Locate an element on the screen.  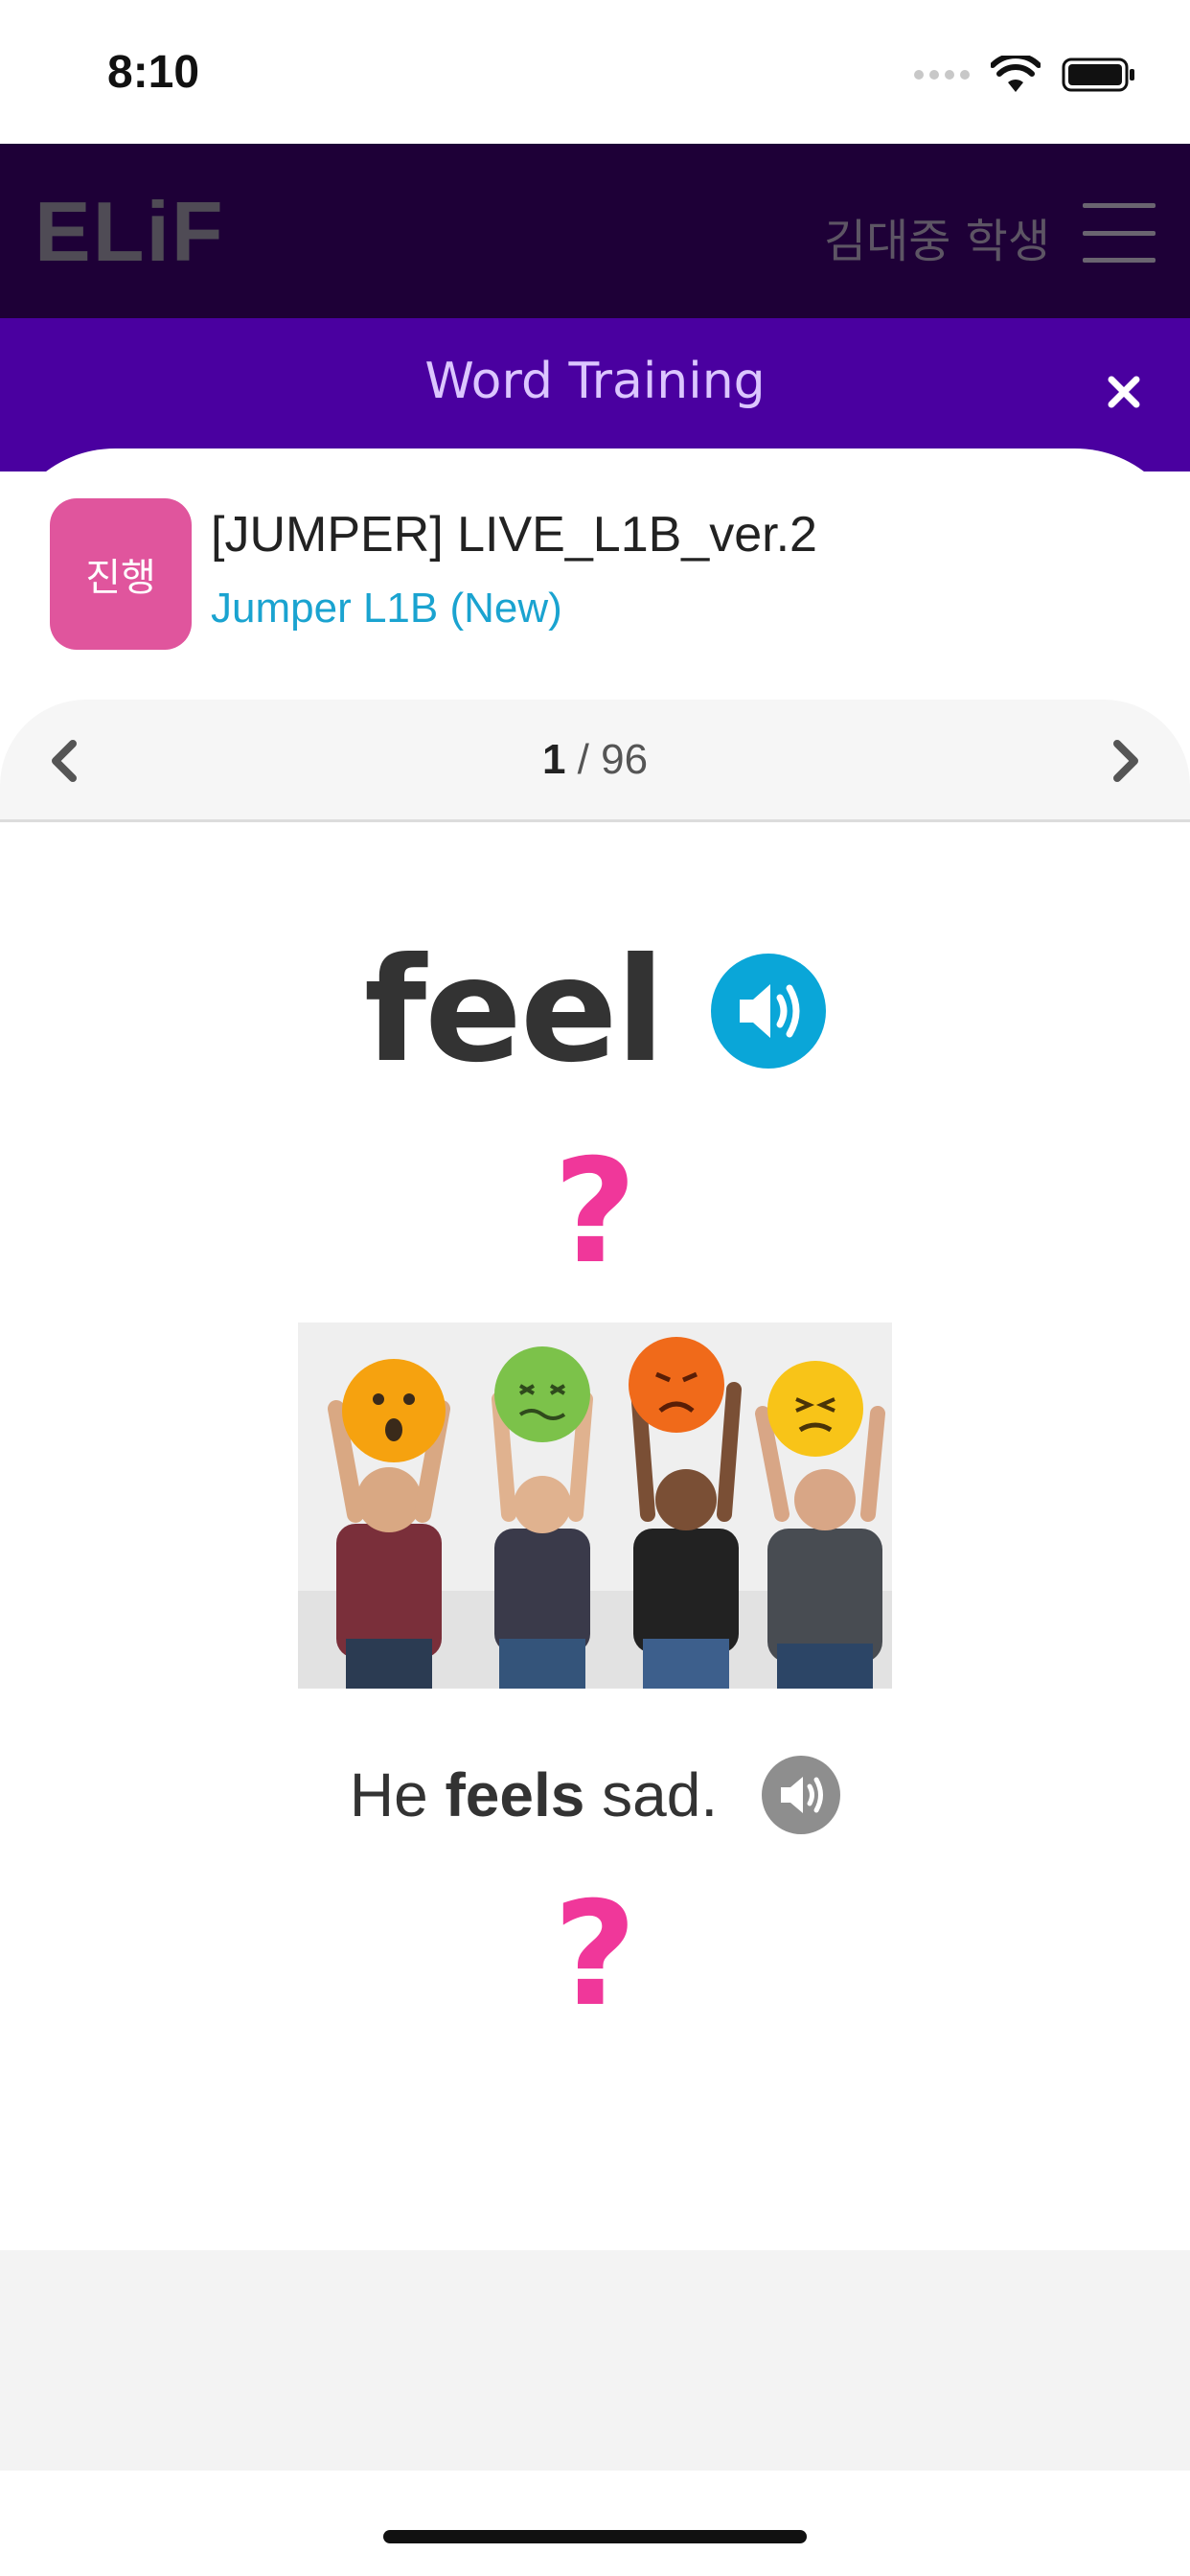
vocab-word: feel is located at coordinates (514, 1011).